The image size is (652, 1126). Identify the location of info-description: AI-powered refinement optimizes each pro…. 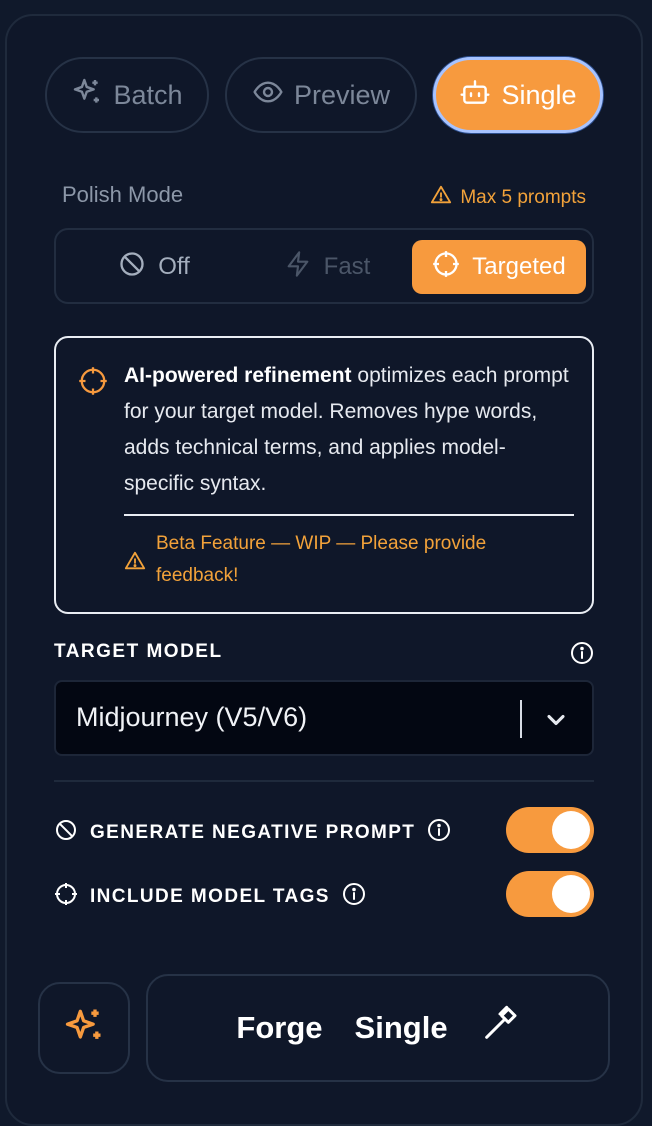
(349, 430).